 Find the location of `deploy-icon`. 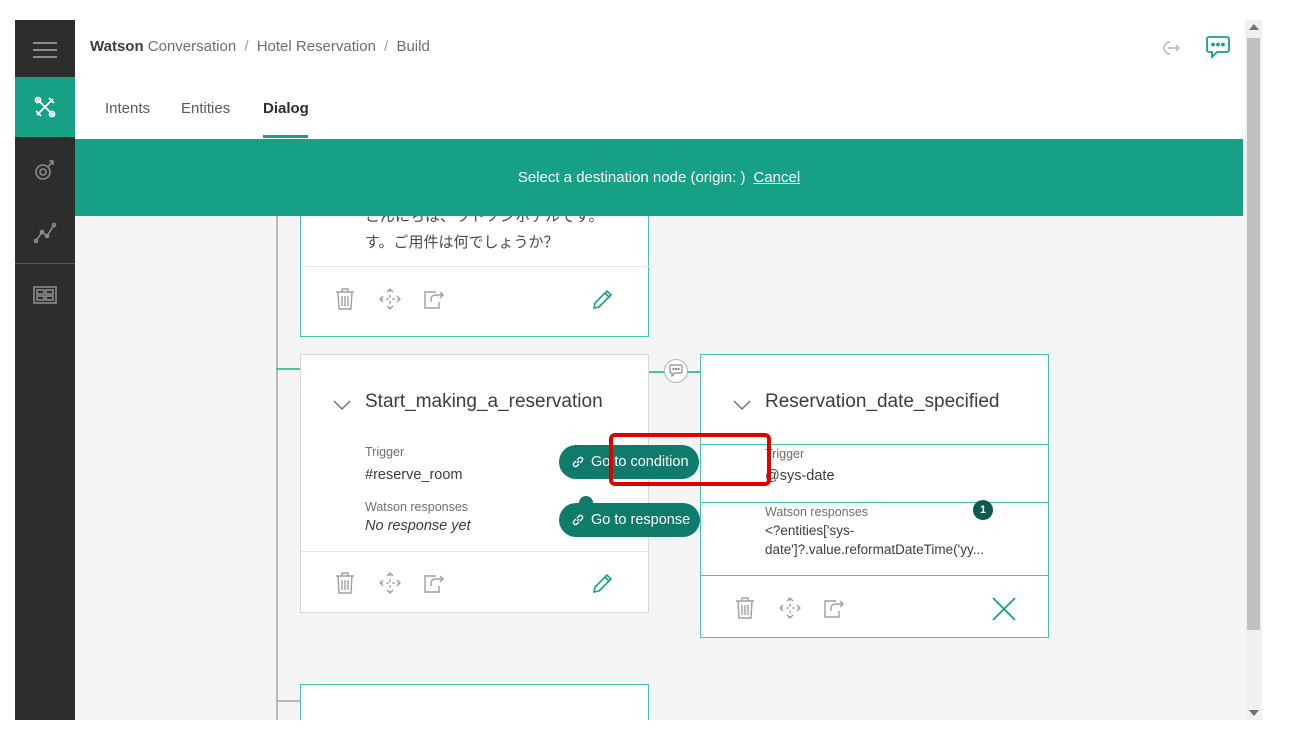

deploy-icon is located at coordinates (45, 295).